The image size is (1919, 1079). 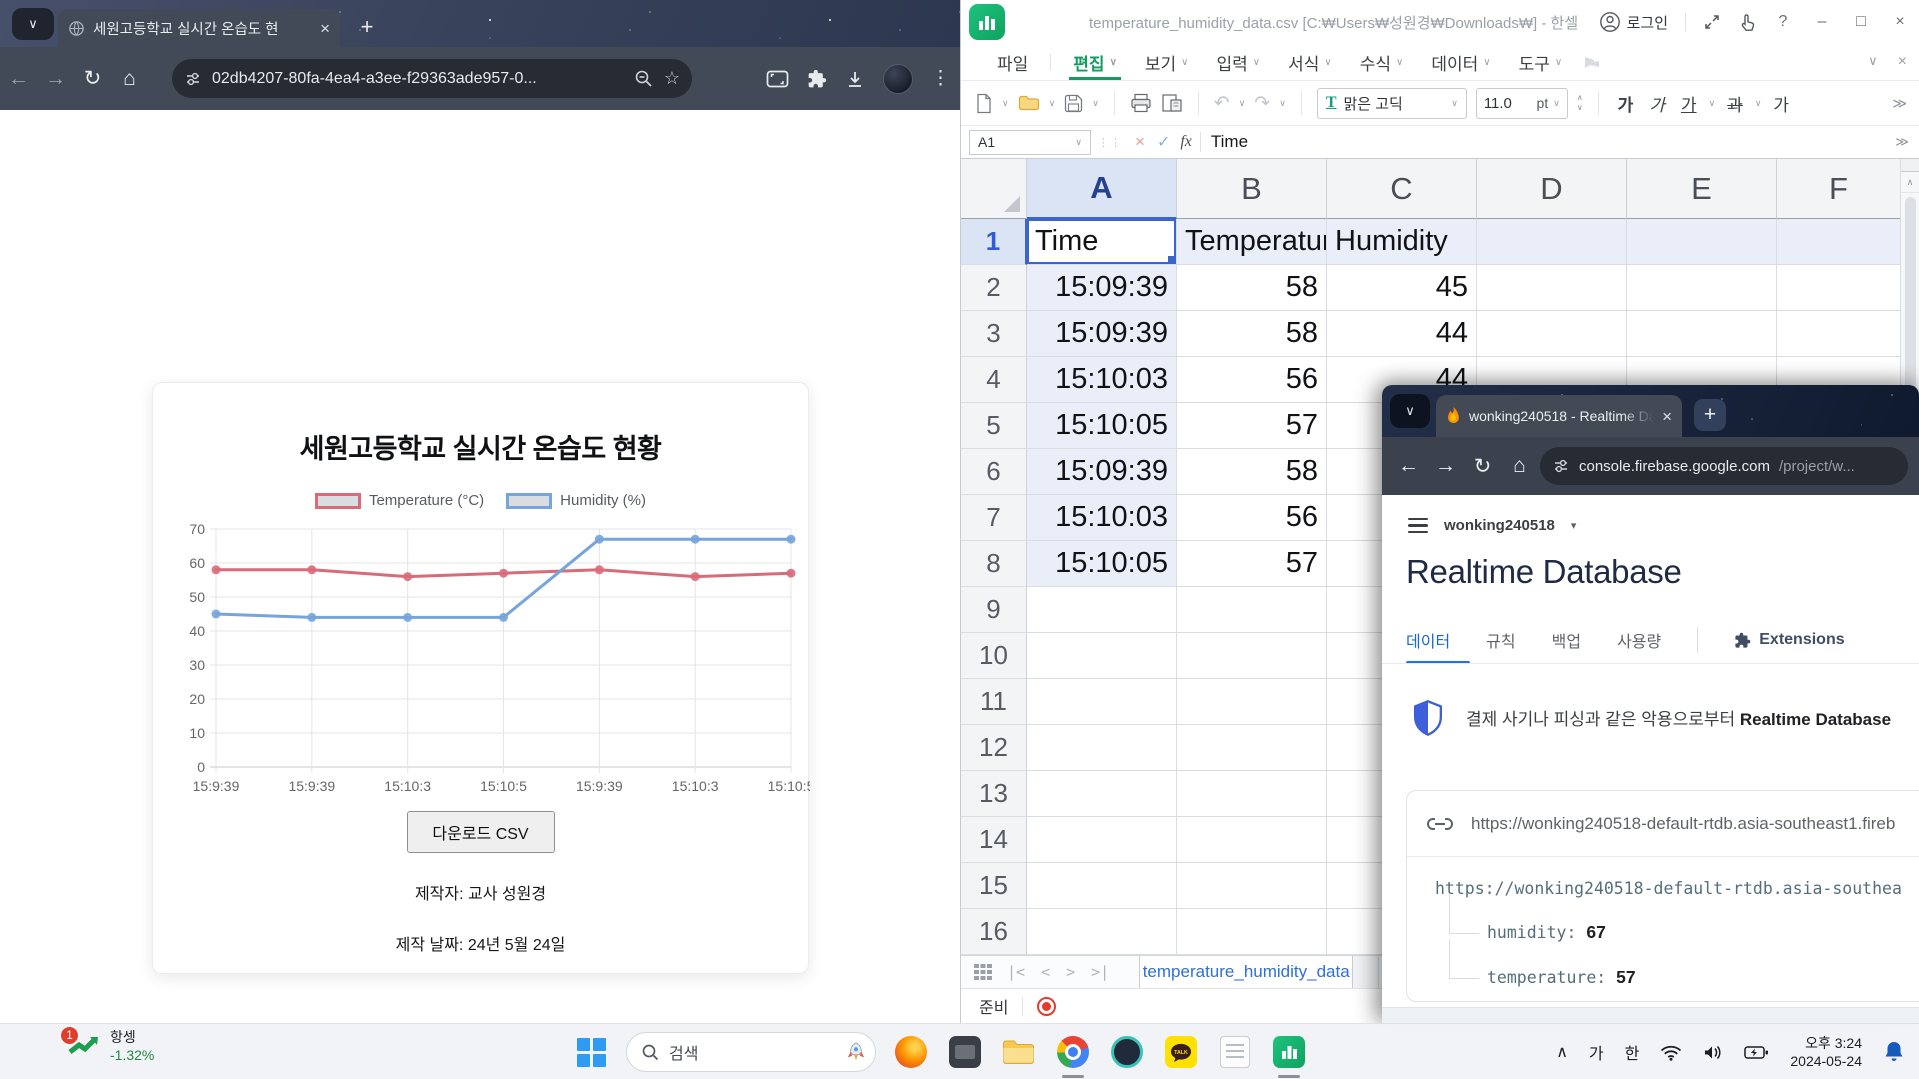 I want to click on save-icon, so click(x=1073, y=103).